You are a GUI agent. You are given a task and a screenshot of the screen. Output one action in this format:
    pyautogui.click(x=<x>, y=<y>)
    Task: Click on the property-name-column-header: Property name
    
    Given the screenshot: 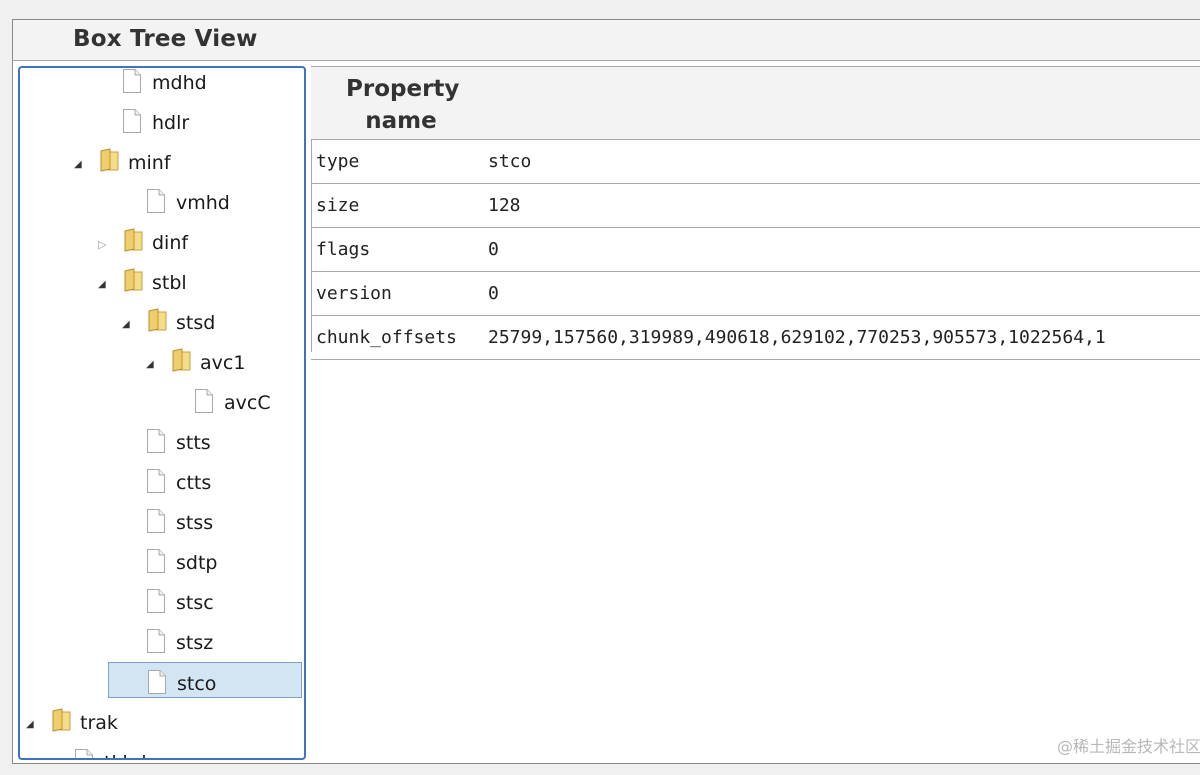 What is the action you would take?
    pyautogui.click(x=402, y=105)
    